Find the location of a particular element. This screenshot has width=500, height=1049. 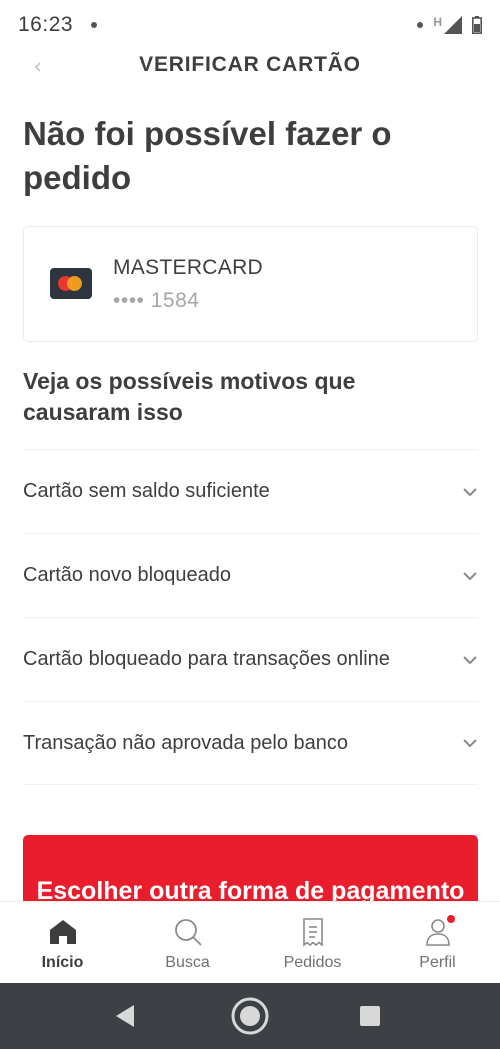

status-indicators: H is located at coordinates (449, 24).